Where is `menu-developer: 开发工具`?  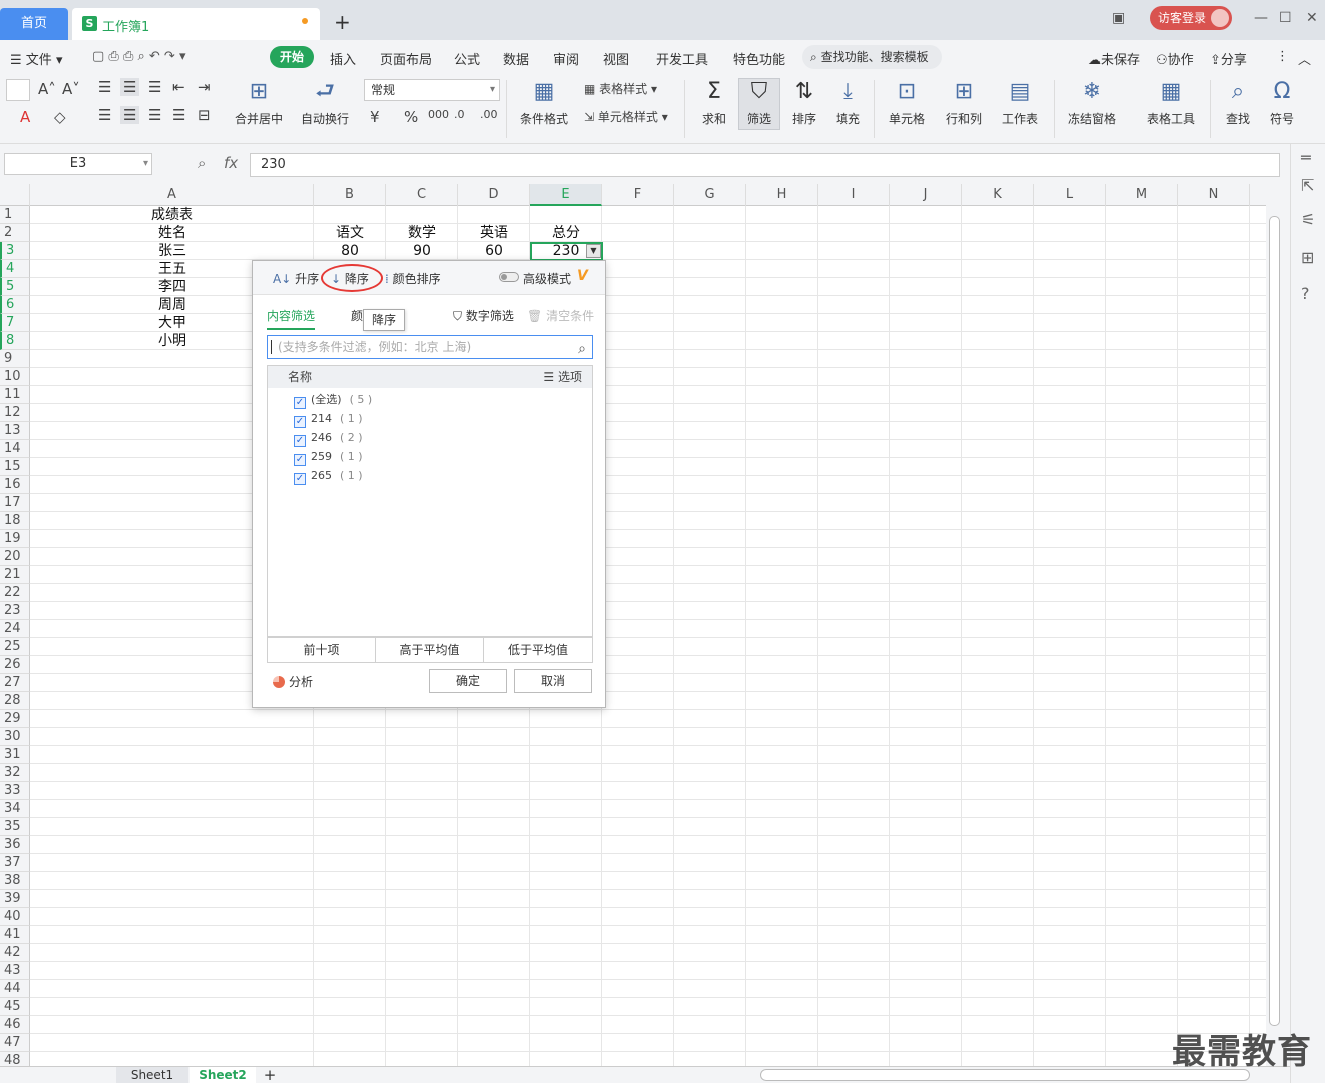
menu-developer: 开发工具 is located at coordinates (682, 58).